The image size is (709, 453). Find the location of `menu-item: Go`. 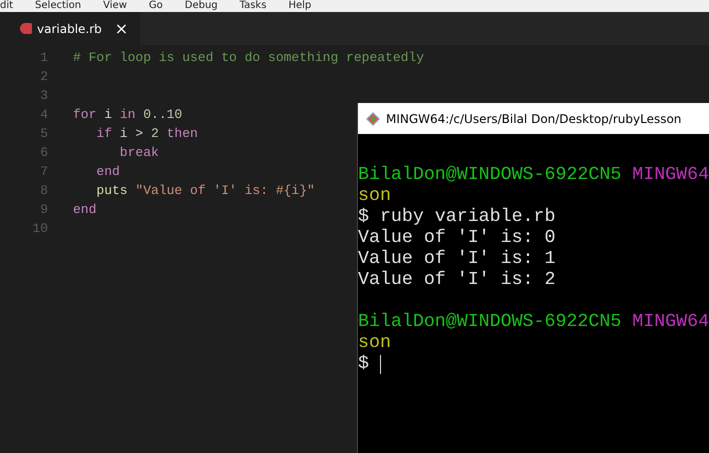

menu-item: Go is located at coordinates (155, 6).